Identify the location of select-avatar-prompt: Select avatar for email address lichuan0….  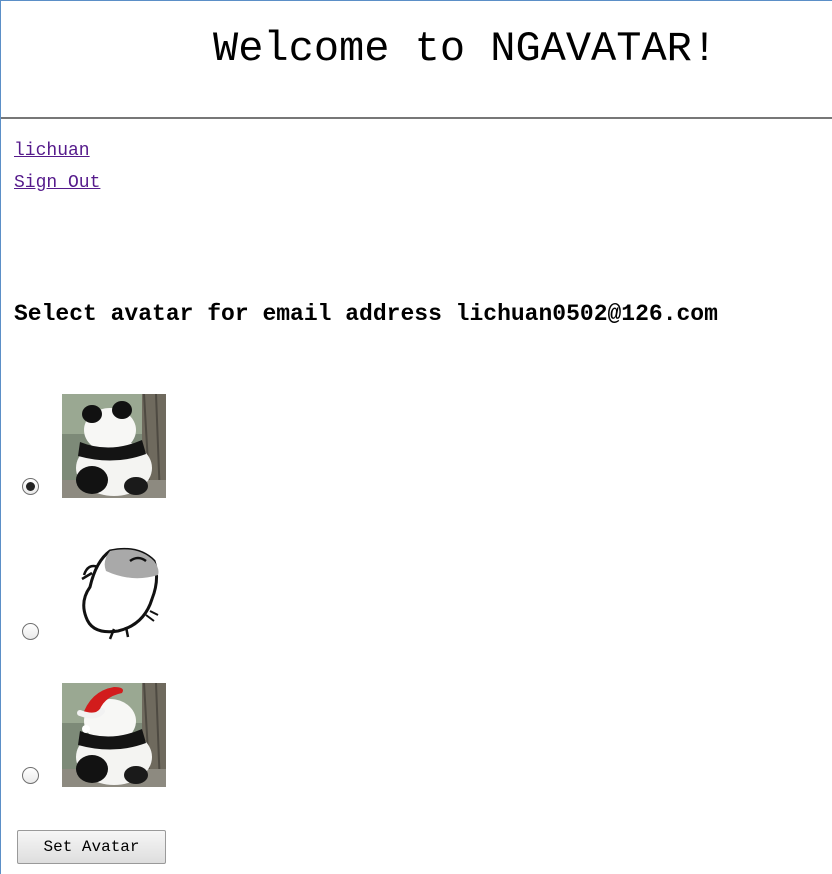
(366, 314).